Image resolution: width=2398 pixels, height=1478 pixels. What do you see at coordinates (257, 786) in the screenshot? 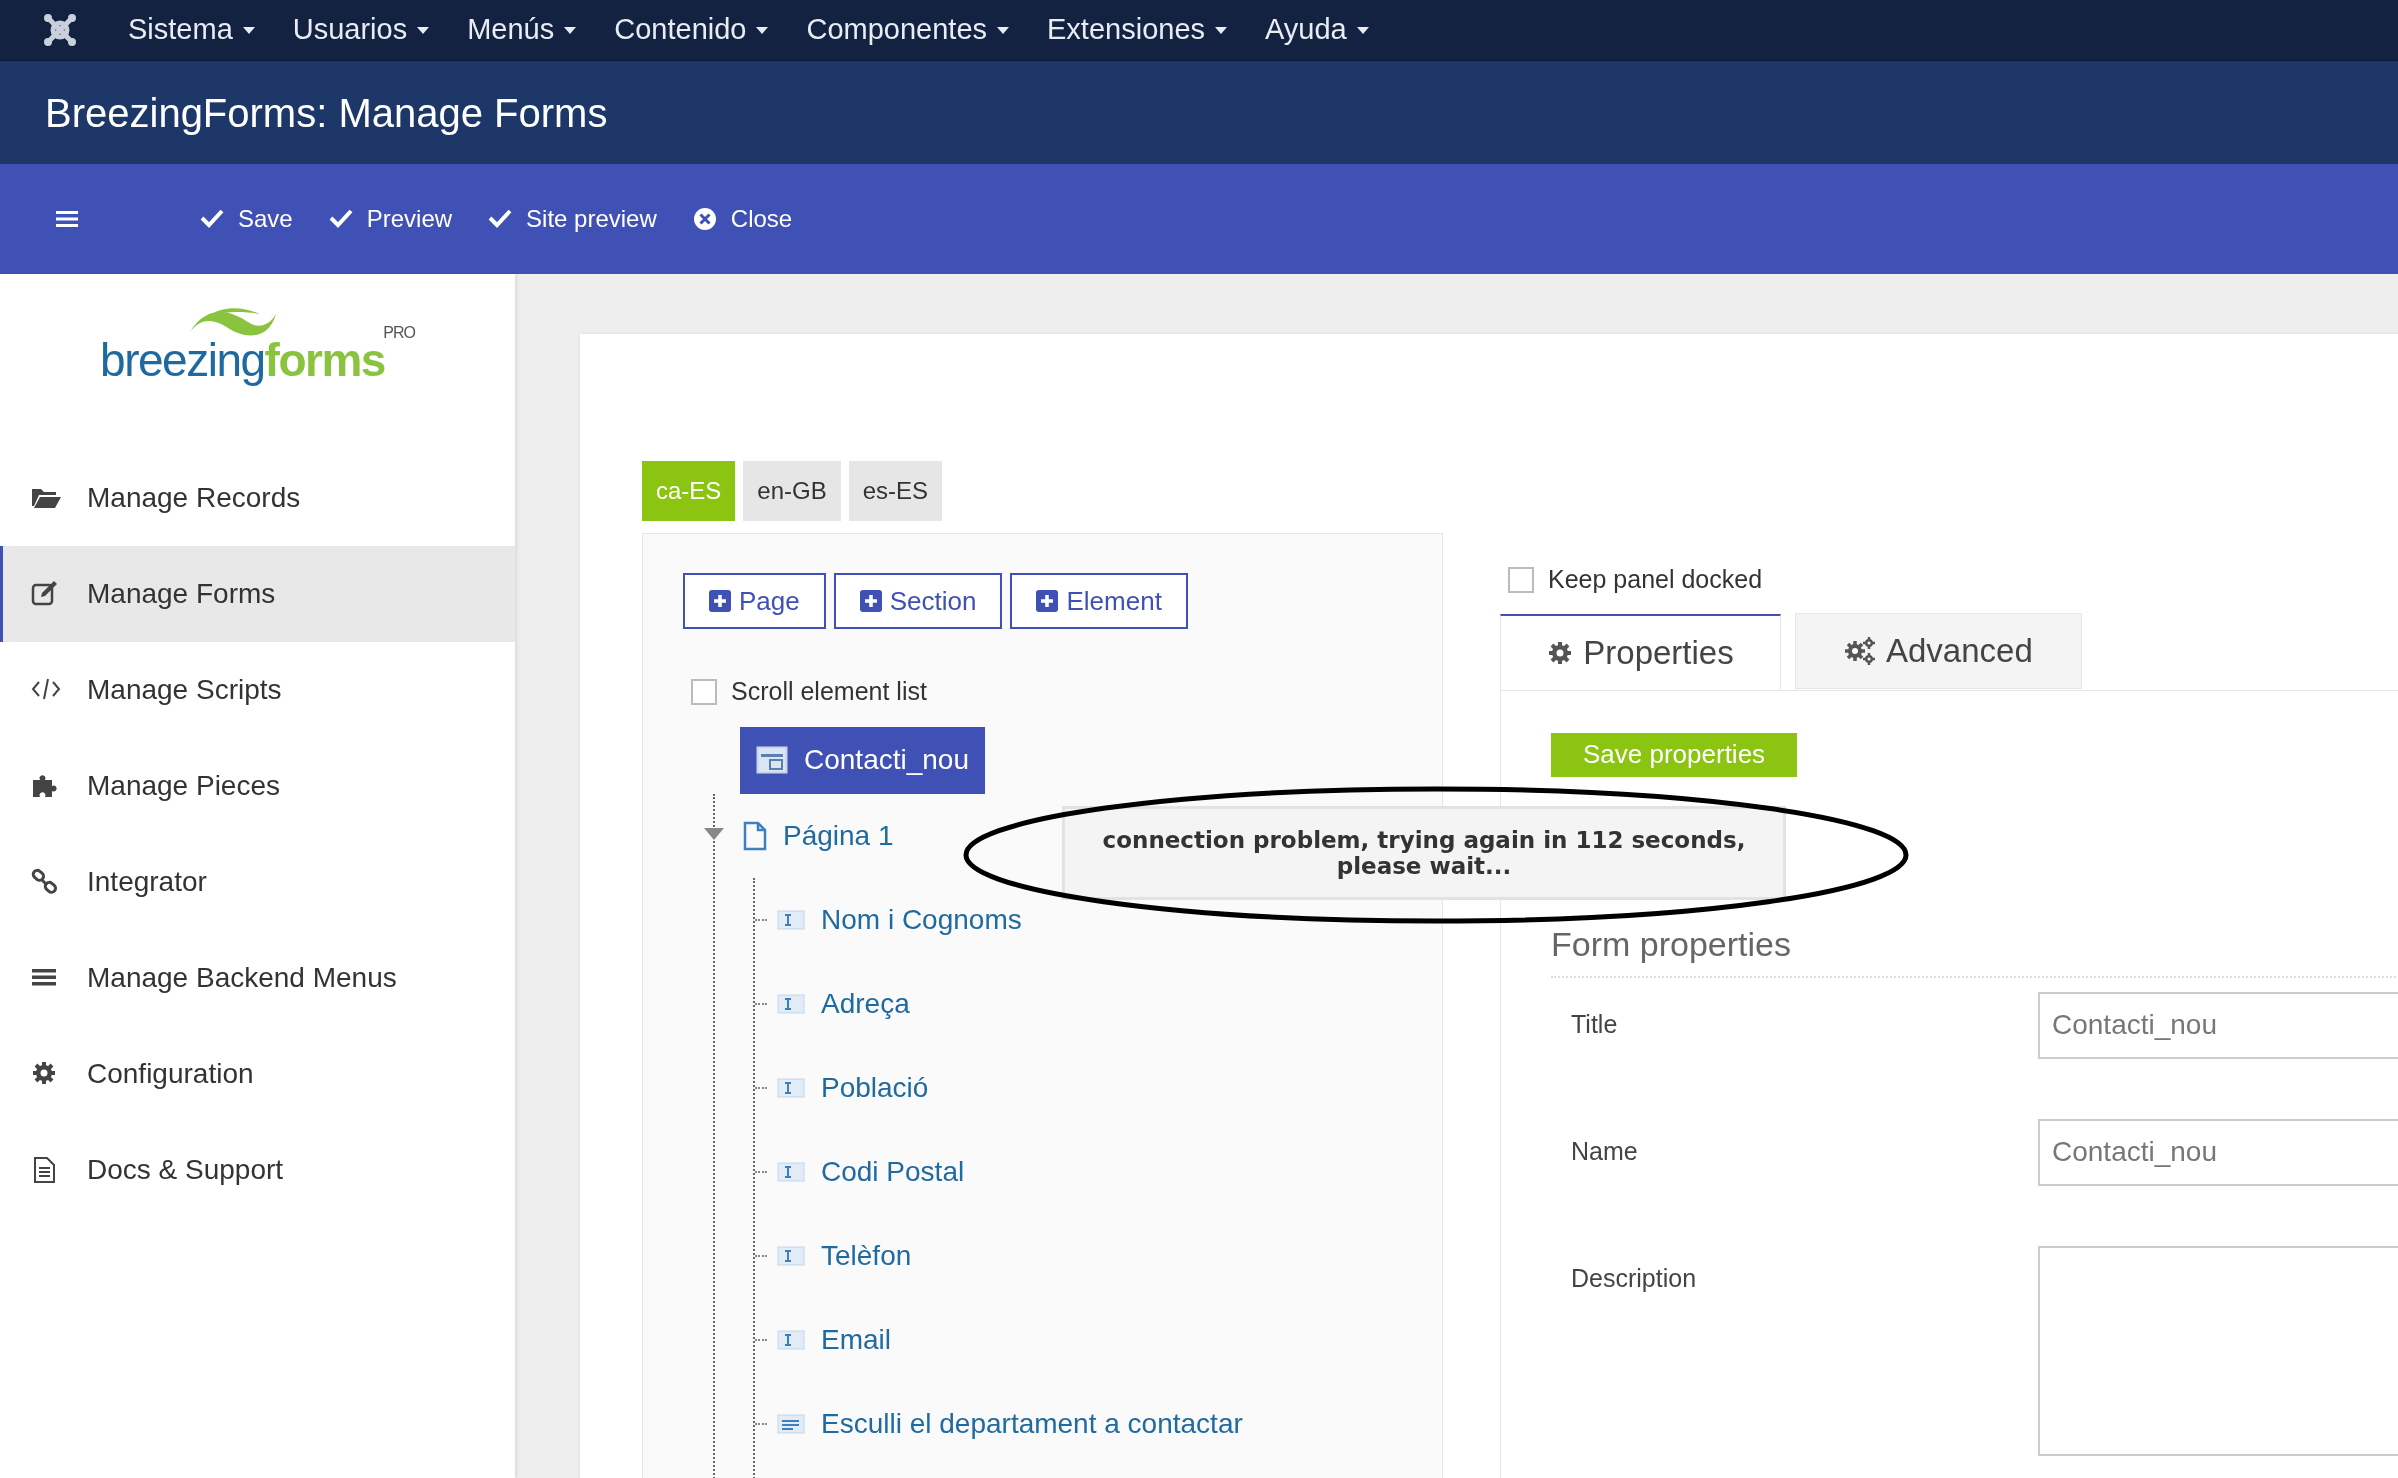
I see `sidebar-item: Manage Pieces` at bounding box center [257, 786].